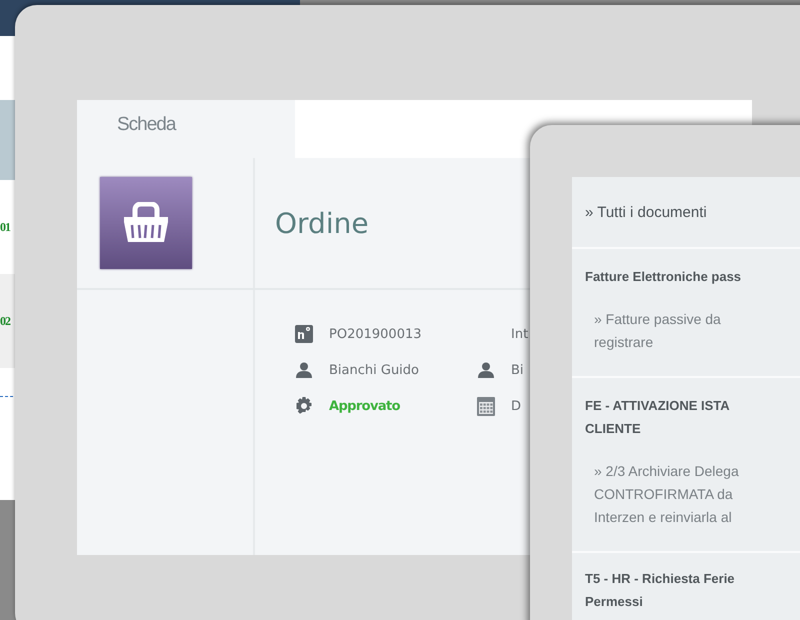 Image resolution: width=800 pixels, height=620 pixels. I want to click on order-number: 02, so click(5, 321).